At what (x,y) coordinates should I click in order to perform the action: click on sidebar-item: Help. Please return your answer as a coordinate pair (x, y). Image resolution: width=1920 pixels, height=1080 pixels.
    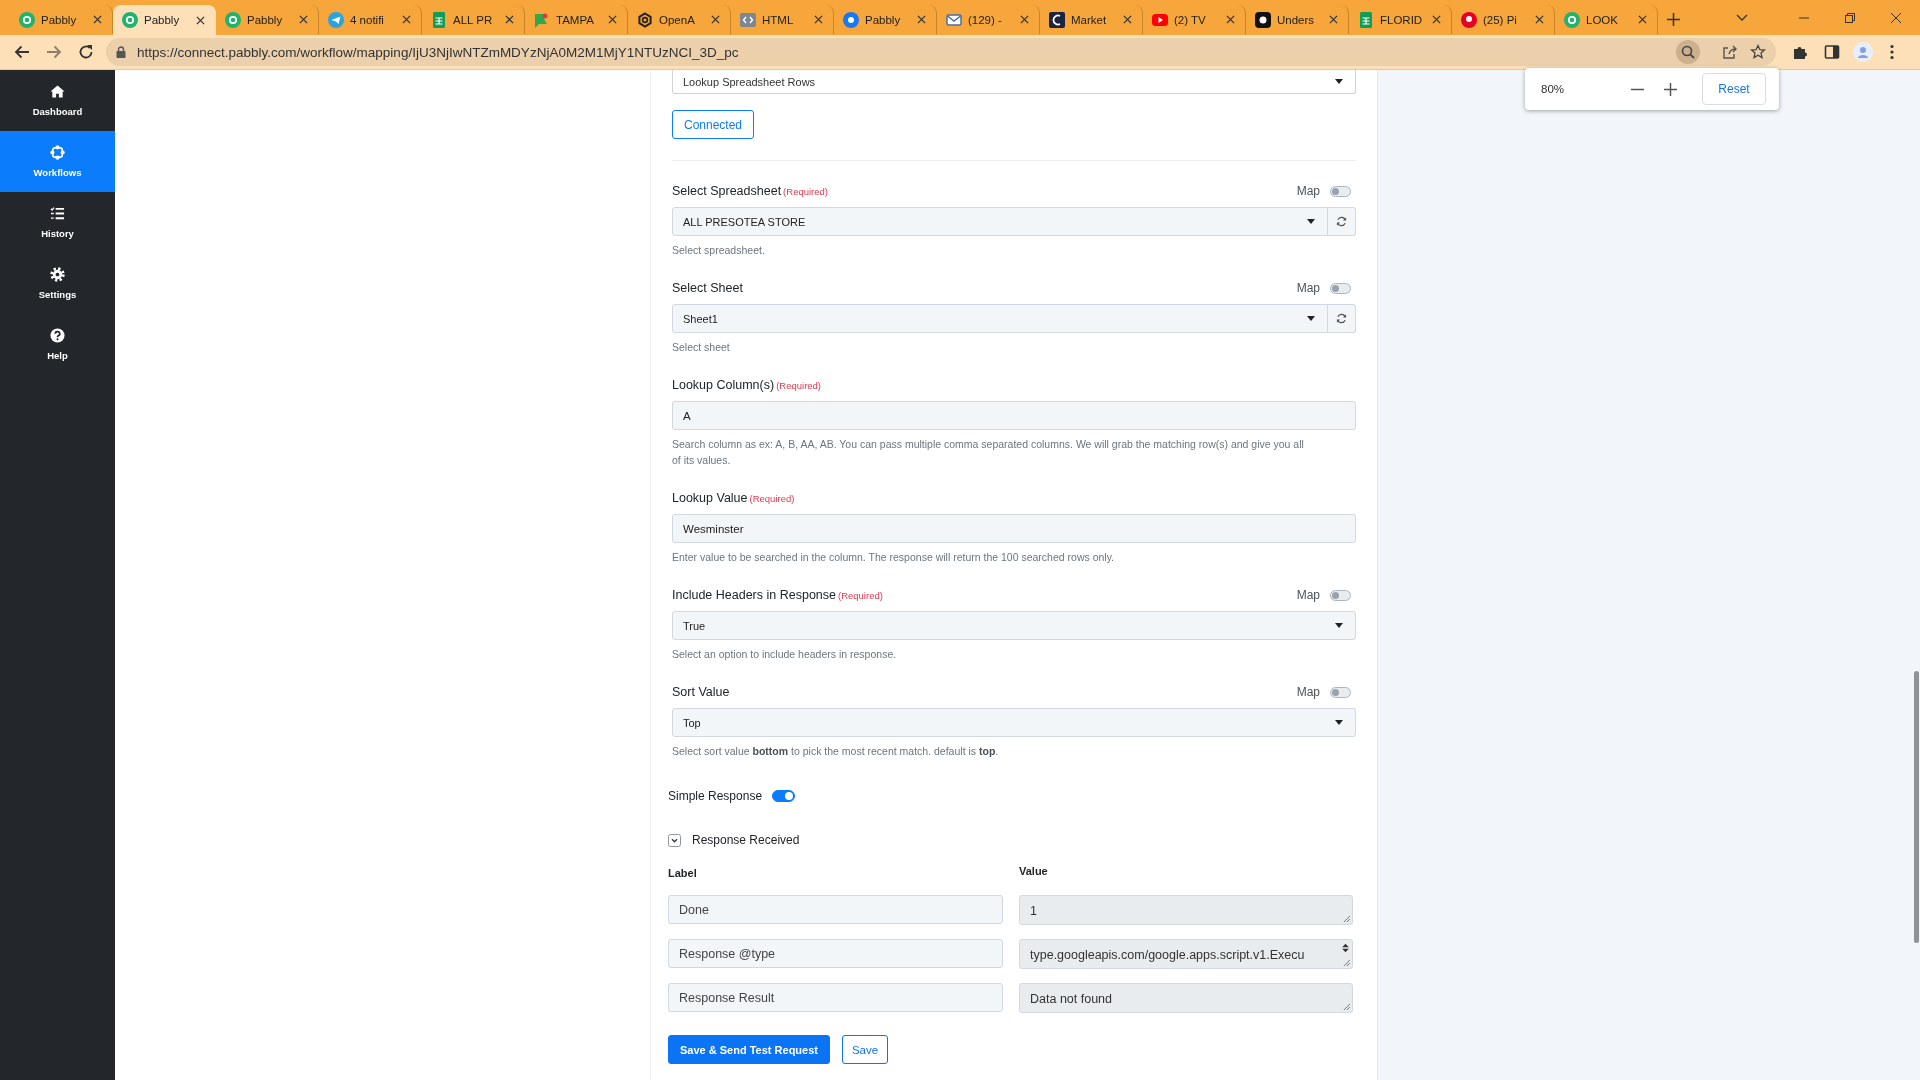
    Looking at the image, I should click on (57, 344).